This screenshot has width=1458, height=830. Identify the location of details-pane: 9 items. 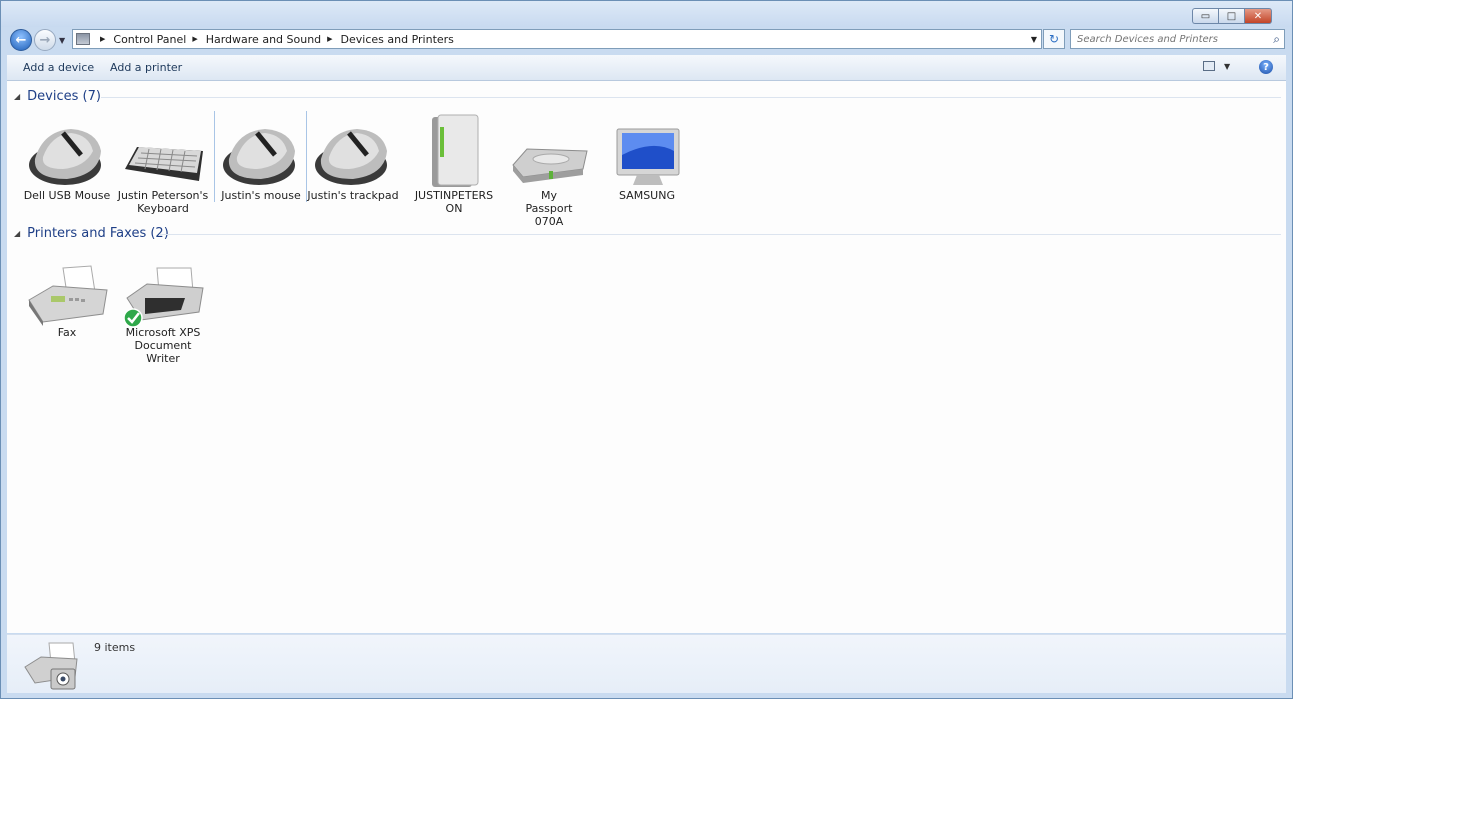
(646, 663).